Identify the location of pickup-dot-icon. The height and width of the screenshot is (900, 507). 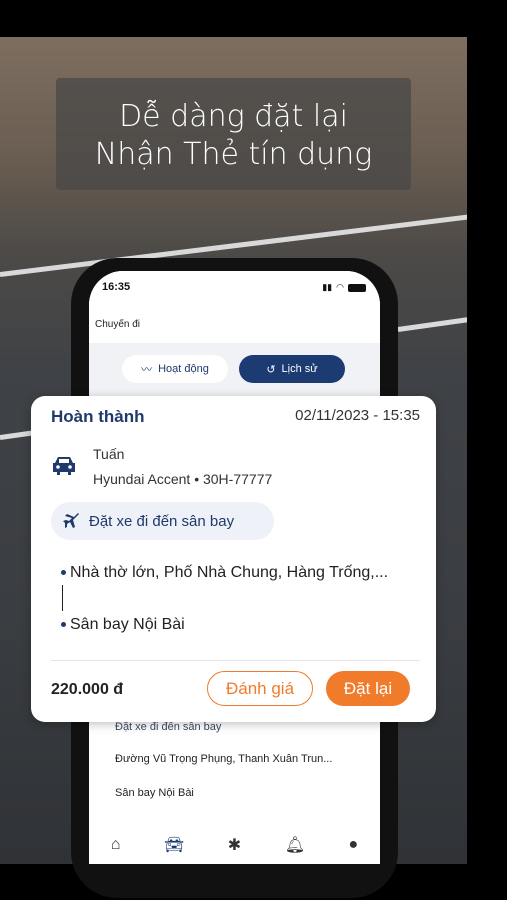
(63, 573).